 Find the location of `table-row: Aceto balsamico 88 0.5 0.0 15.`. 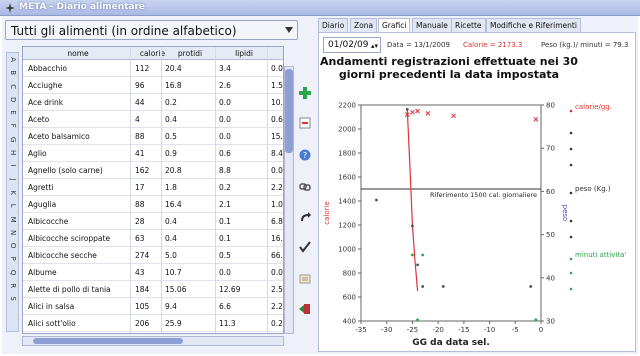

table-row: Aceto balsamico 88 0.5 0.0 15. is located at coordinates (153, 137).